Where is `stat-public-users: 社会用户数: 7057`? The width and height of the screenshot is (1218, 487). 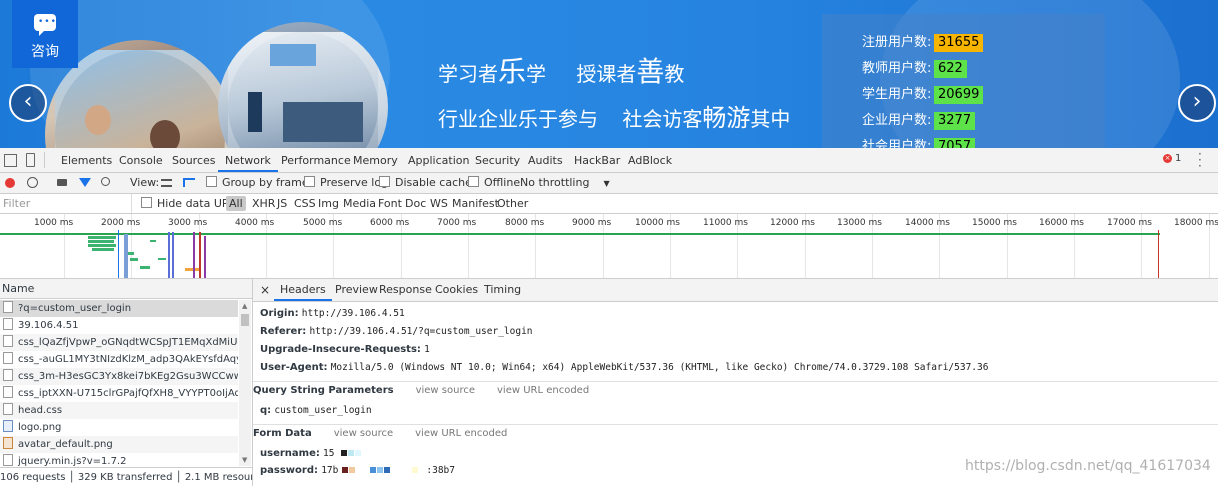 stat-public-users: 社会用户数: 7057 is located at coordinates (919, 141).